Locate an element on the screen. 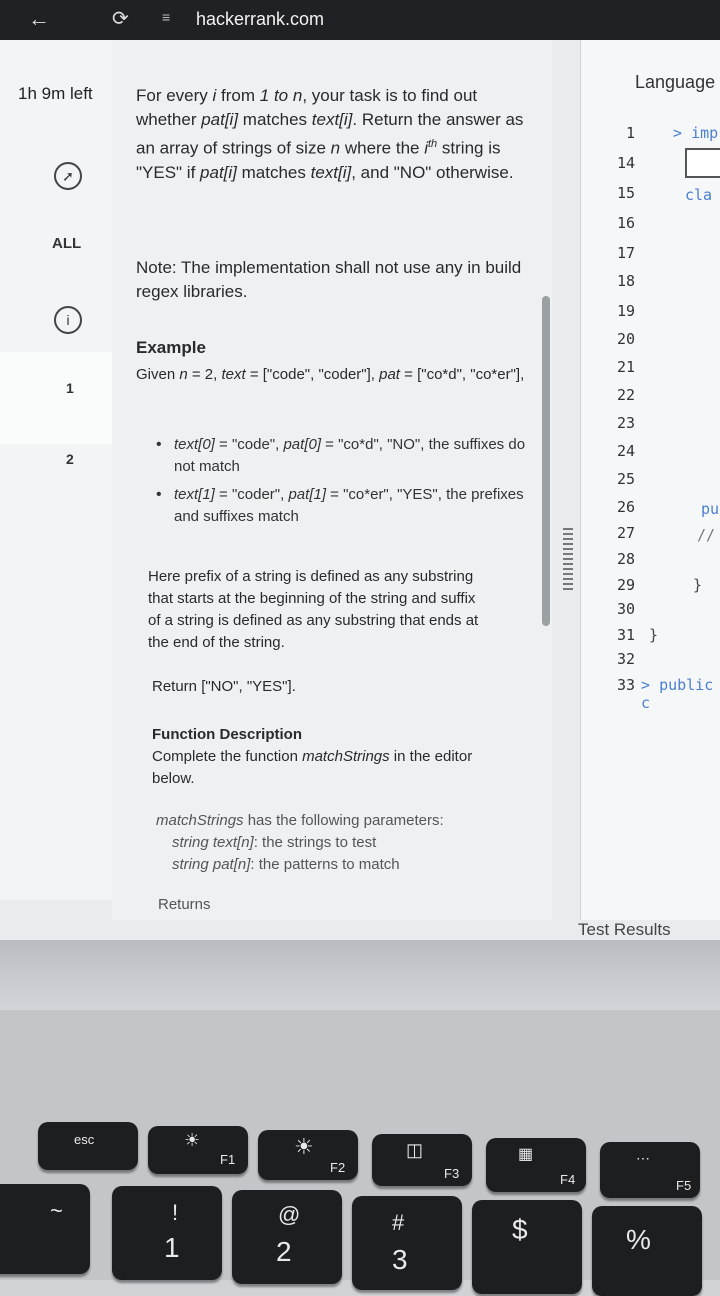 Image resolution: width=720 pixels, height=1296 pixels. f1-key: ☀ F1 is located at coordinates (198, 1150).